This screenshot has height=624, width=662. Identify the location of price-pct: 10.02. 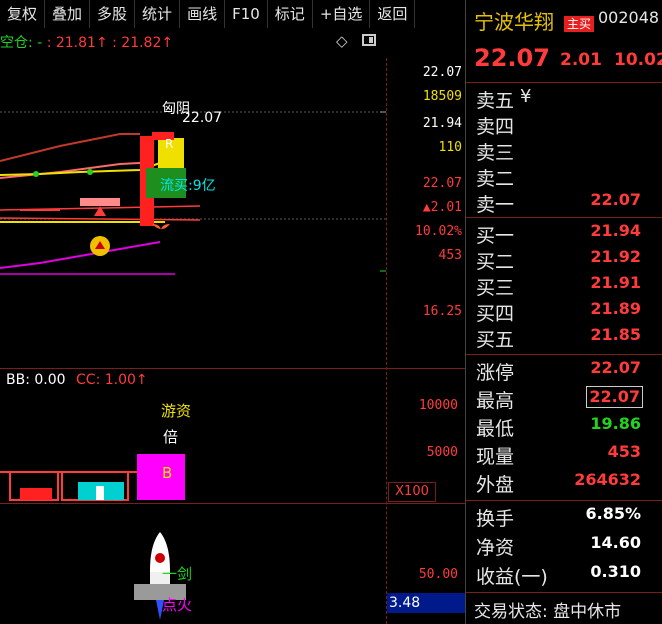
(638, 60).